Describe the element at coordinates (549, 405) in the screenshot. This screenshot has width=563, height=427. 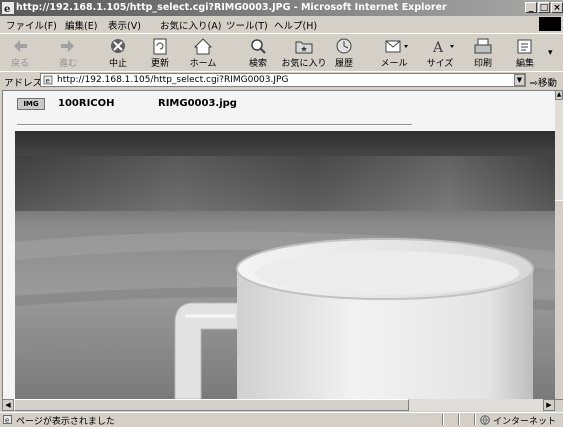
I see `scroll-right-arrow-icon: ▶` at that location.